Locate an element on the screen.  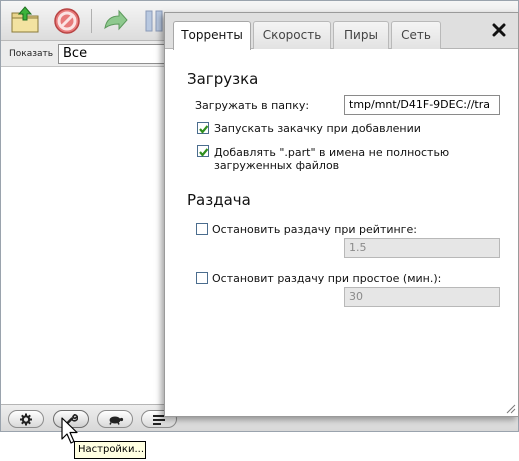
part-suffix-checkbox is located at coordinates (203, 151).